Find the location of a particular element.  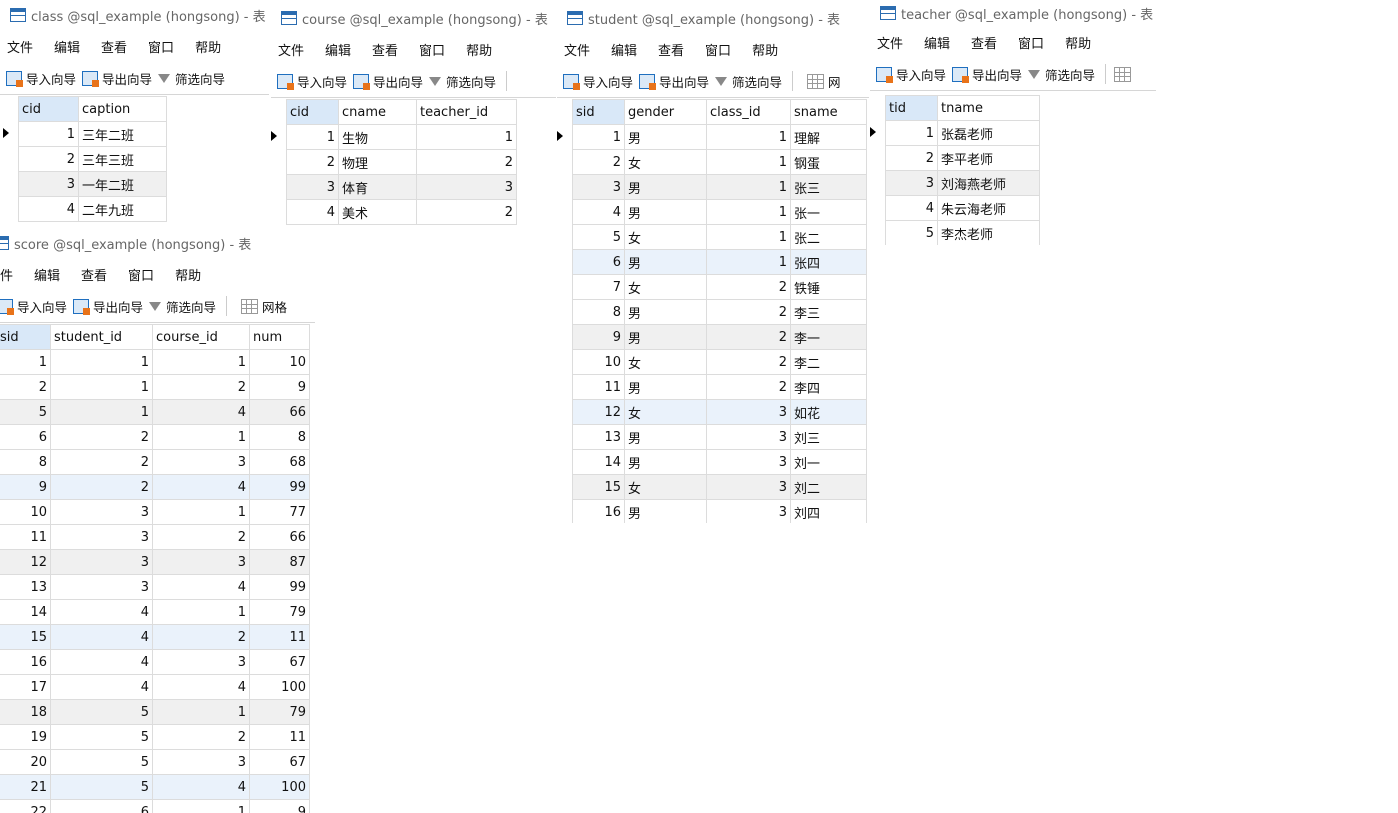

table-row: 19 5 2 11 is located at coordinates (155, 737).